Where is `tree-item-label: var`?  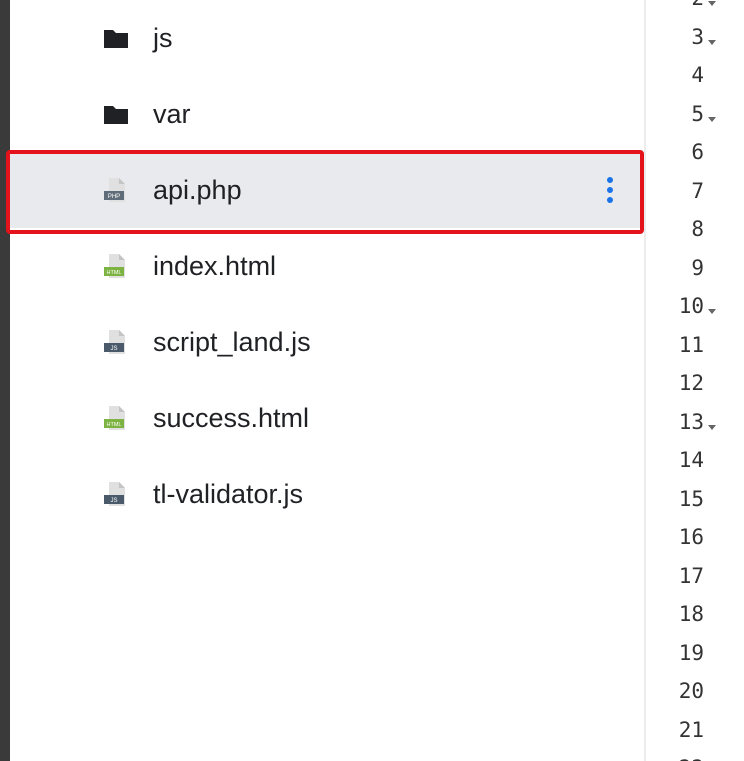
tree-item-label: var is located at coordinates (172, 114).